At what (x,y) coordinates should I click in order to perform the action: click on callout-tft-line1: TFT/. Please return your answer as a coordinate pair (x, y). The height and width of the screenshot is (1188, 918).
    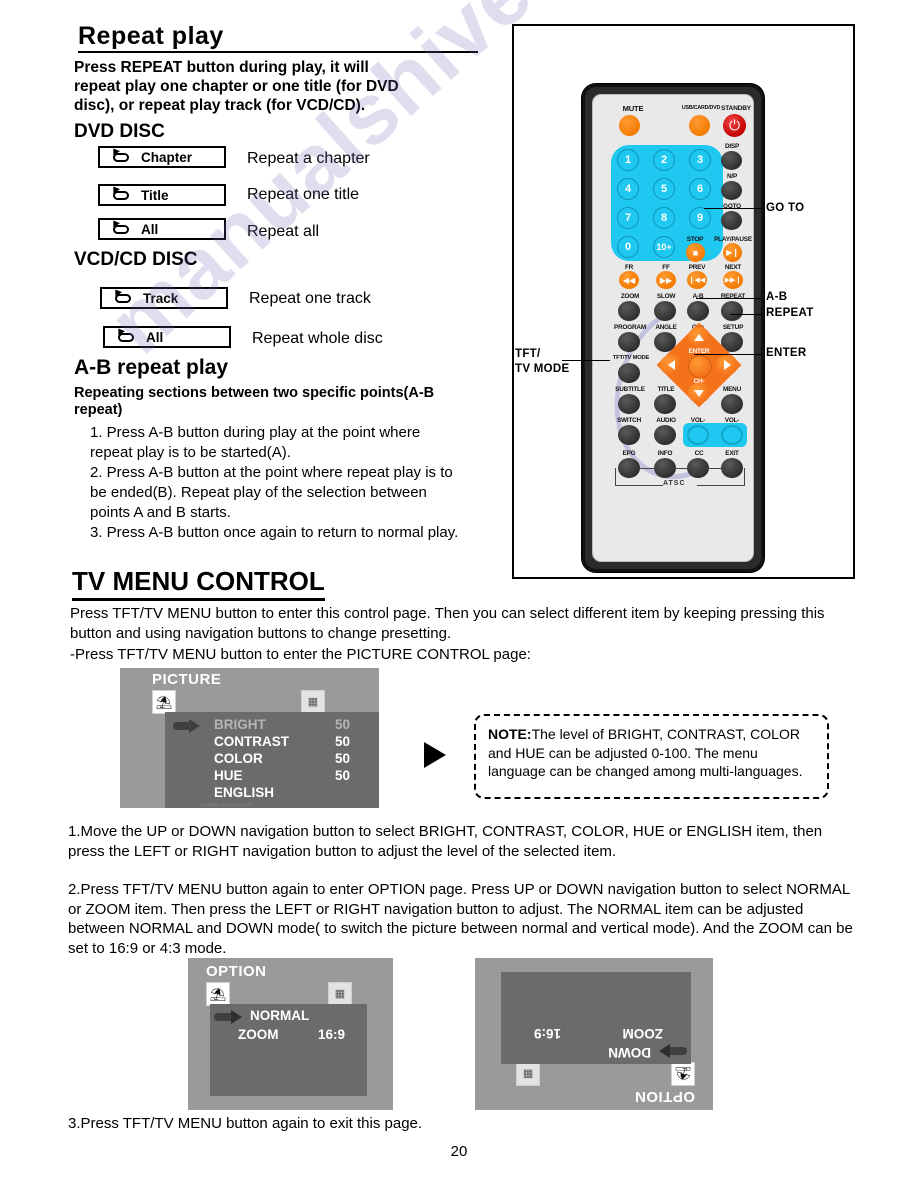
    Looking at the image, I should click on (528, 354).